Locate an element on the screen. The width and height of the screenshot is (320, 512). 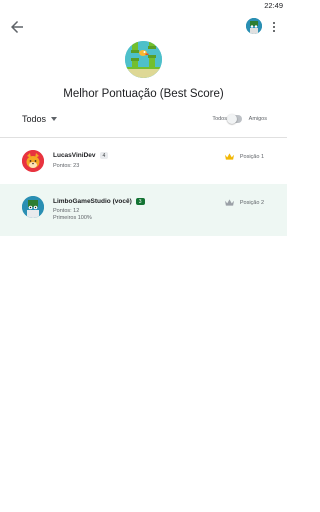
player-name-line: LucasViniDev 4 is located at coordinates (81, 155).